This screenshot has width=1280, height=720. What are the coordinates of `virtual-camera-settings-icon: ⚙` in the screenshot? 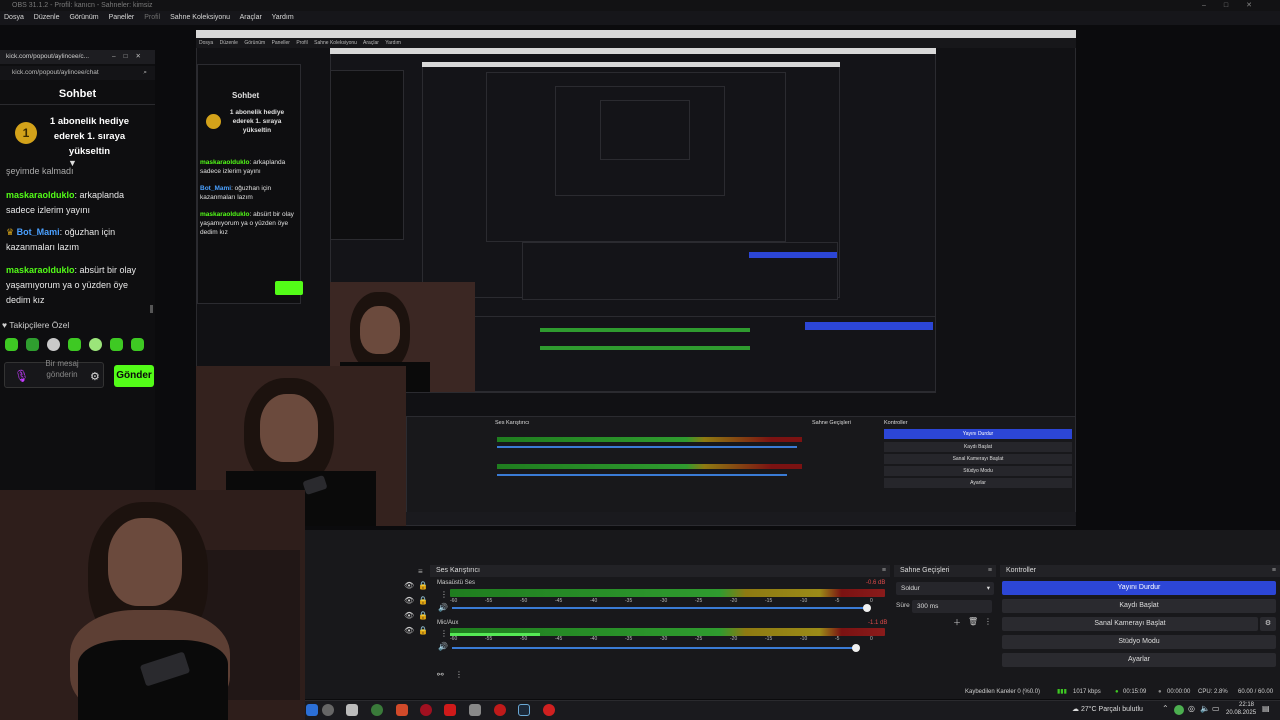 It's located at (1268, 624).